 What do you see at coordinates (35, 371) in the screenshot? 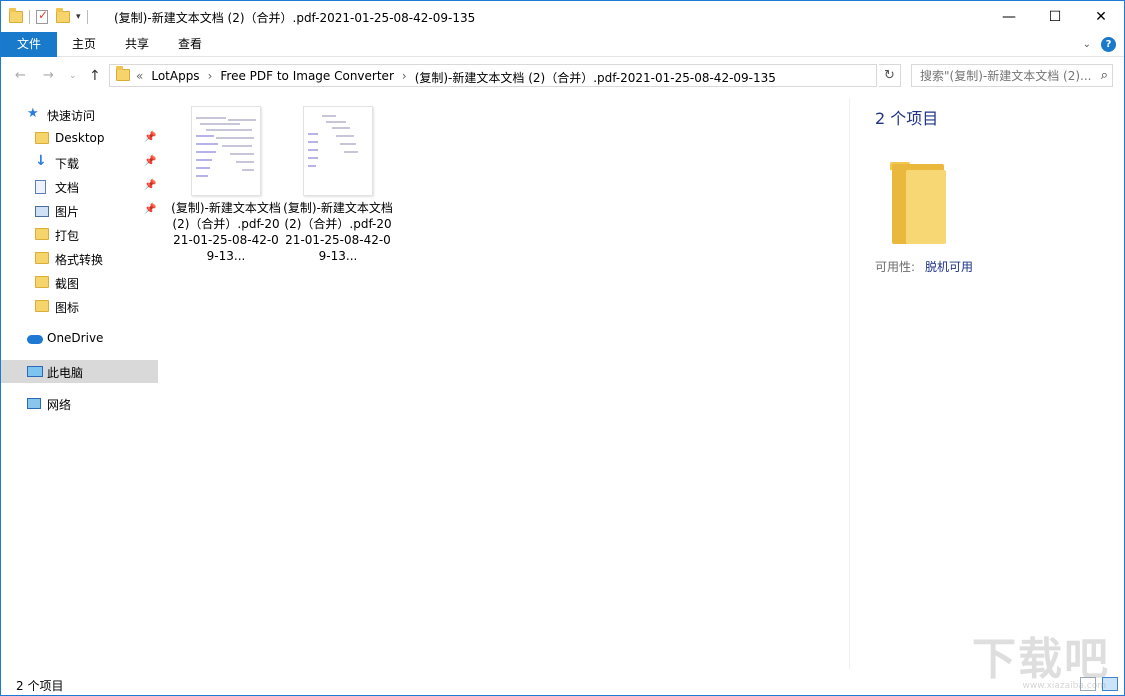
I see `computer-icon` at bounding box center [35, 371].